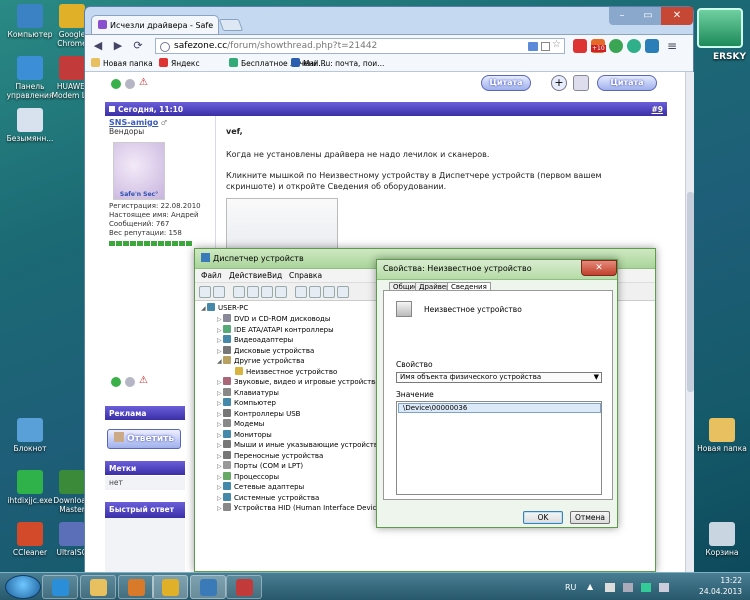 Image resolution: width=750 pixels, height=600 pixels. I want to click on ext-icon-2: +10, so click(598, 46).